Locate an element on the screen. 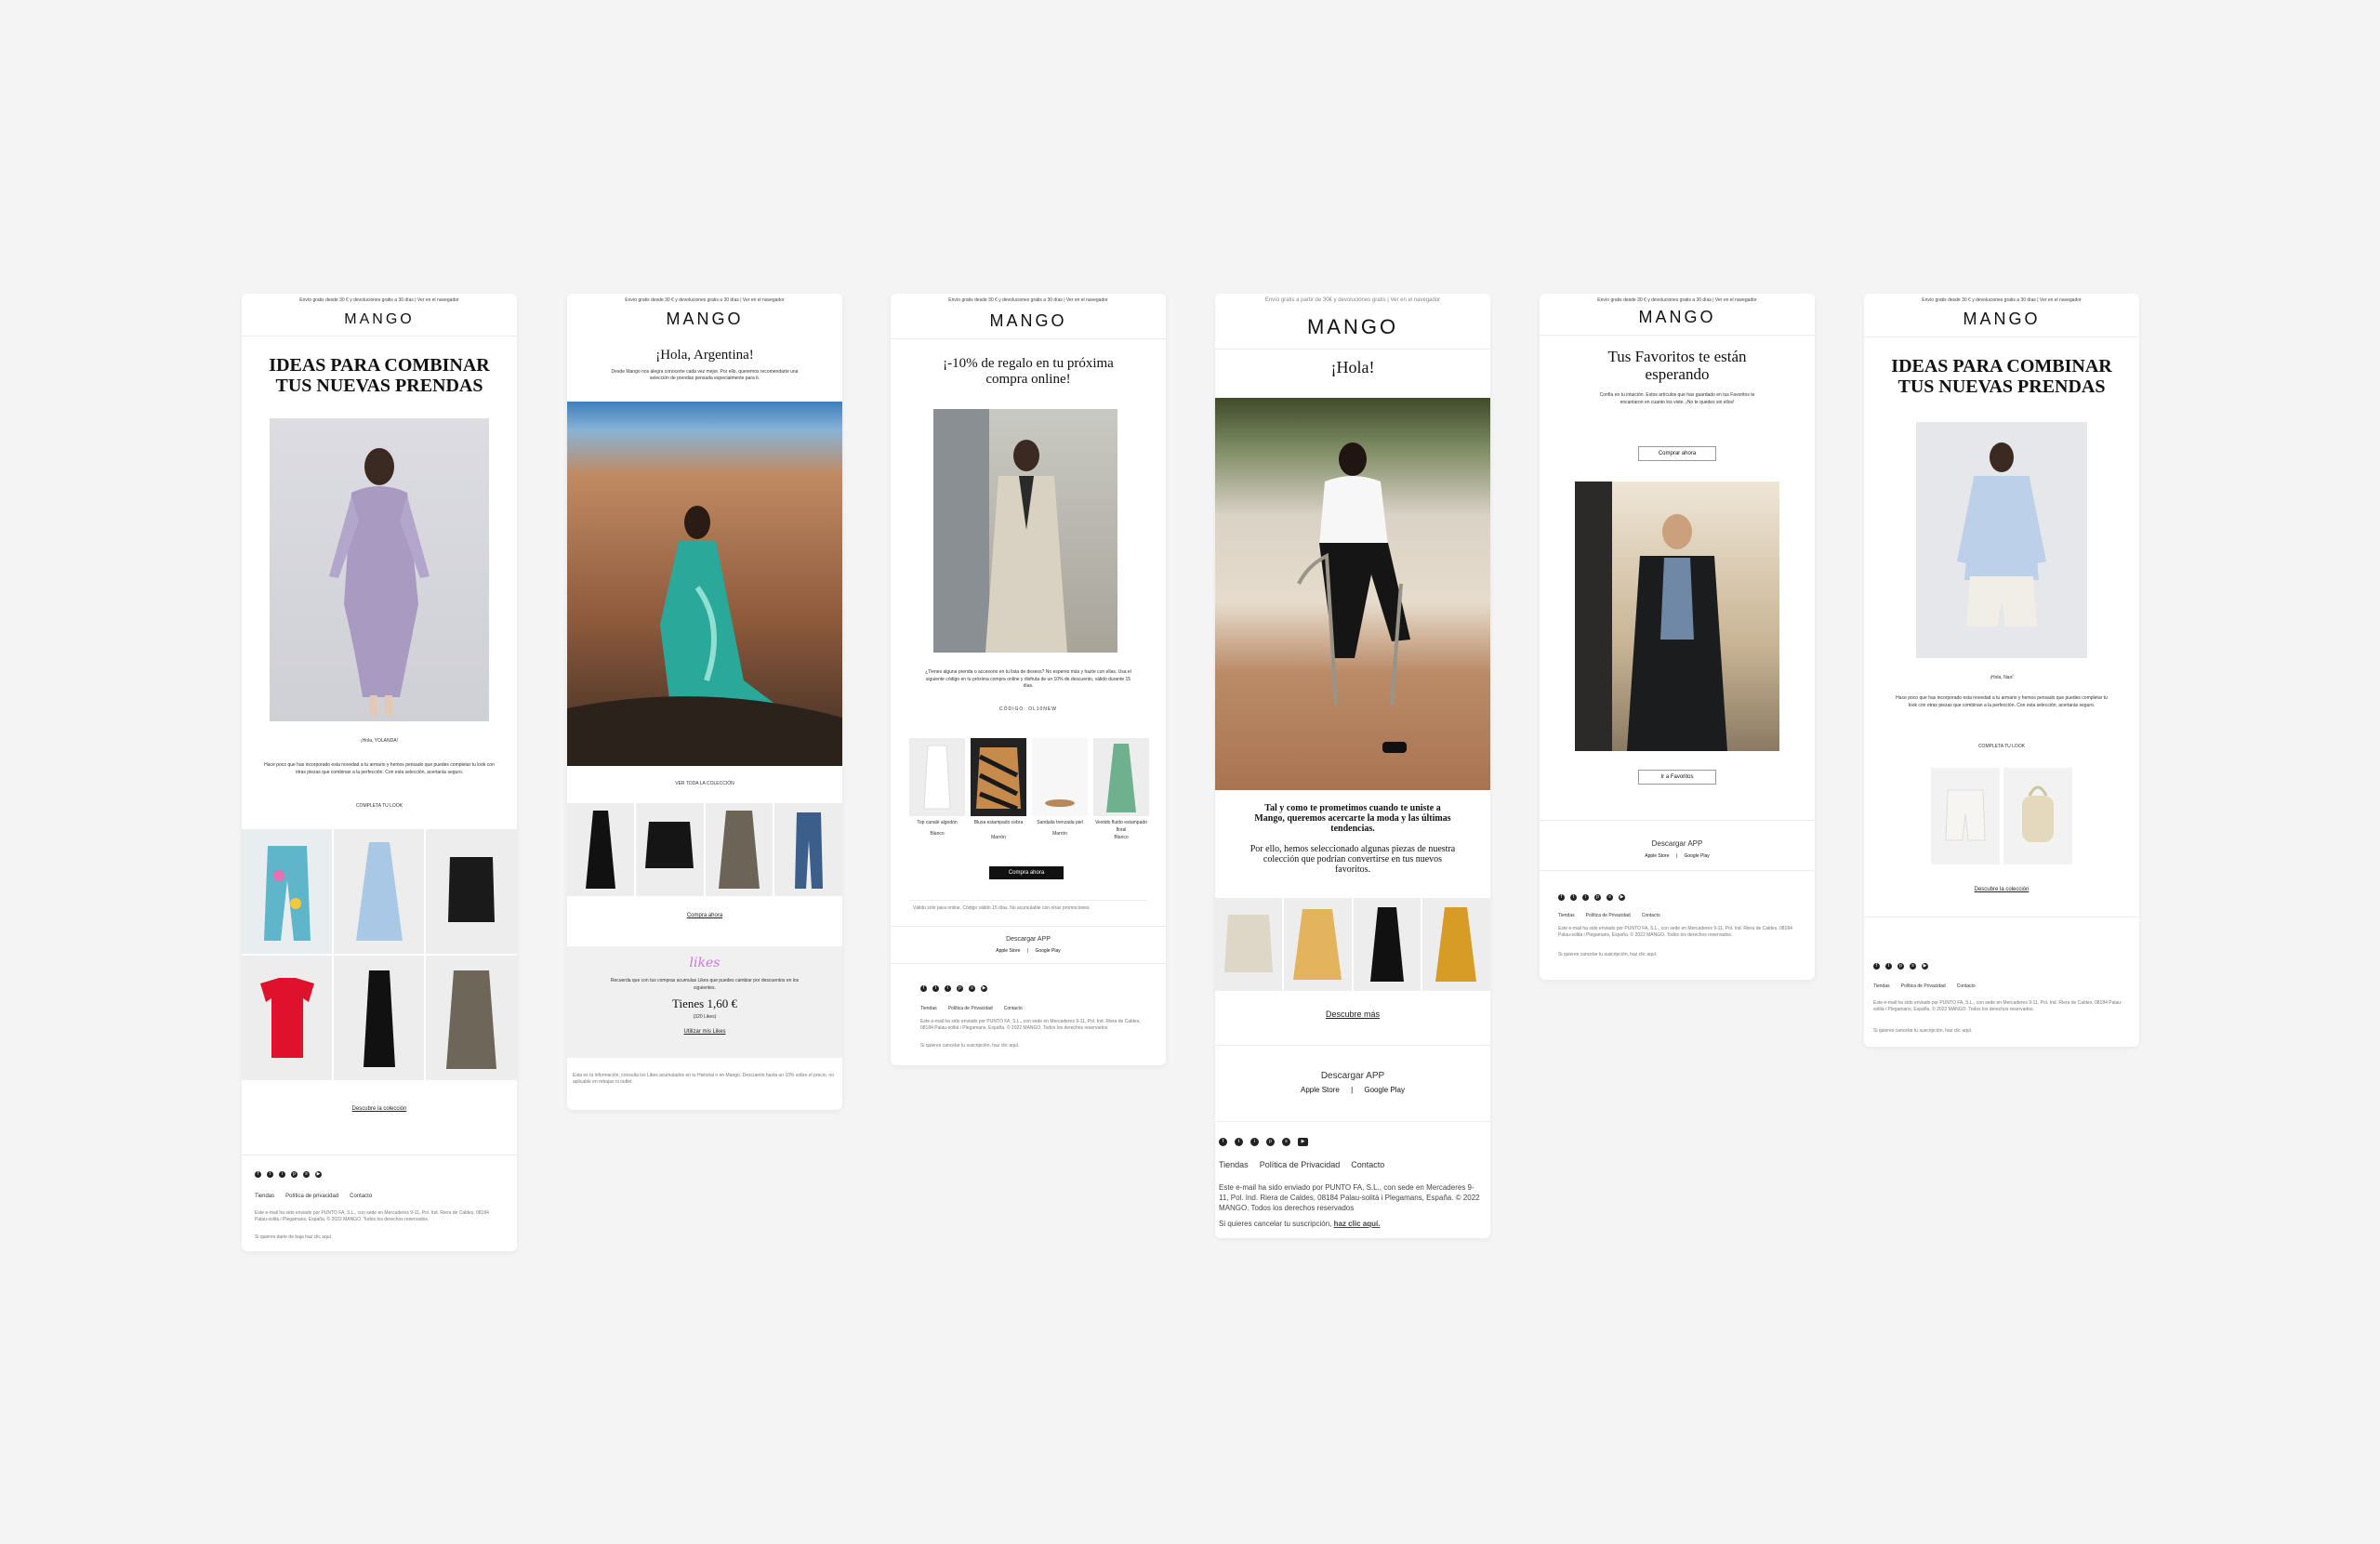 Image resolution: width=2380 pixels, height=1544 pixels. unsubscribe-link: haz clic aquí. is located at coordinates (1357, 1224).